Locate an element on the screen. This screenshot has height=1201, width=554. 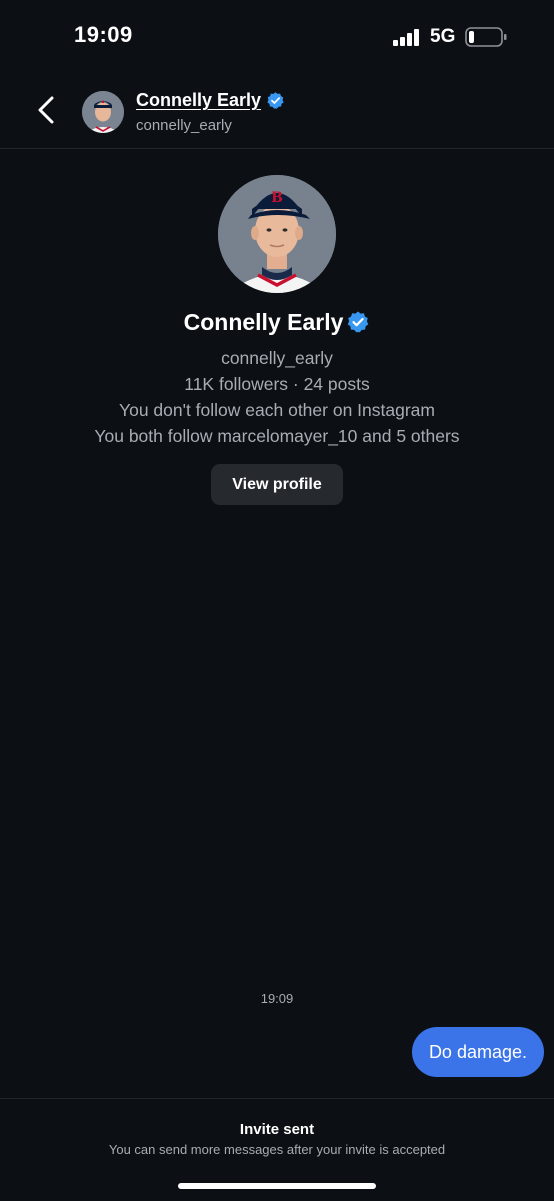
svg-text: B is located at coordinates (277, 198).